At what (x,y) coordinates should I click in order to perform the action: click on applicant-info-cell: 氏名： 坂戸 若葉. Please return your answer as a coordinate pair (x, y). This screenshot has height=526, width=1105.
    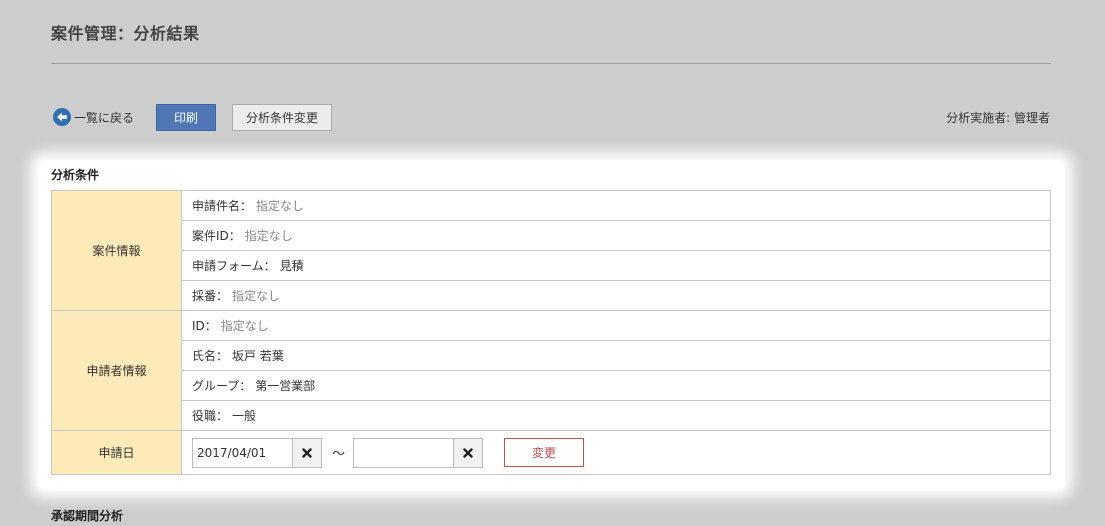
    Looking at the image, I should click on (616, 355).